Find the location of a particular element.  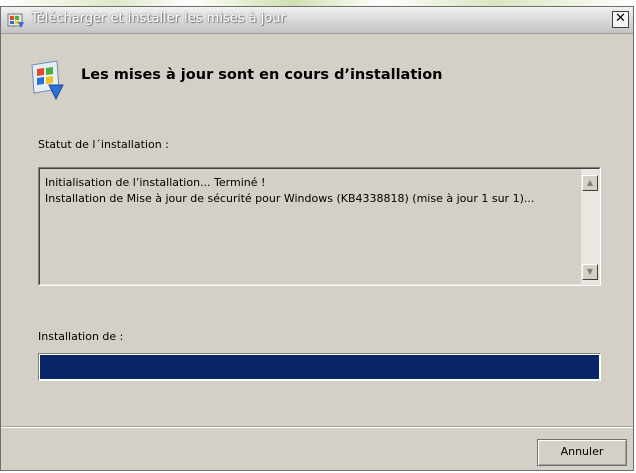

triangle-up-icon: ▲ is located at coordinates (590, 182).